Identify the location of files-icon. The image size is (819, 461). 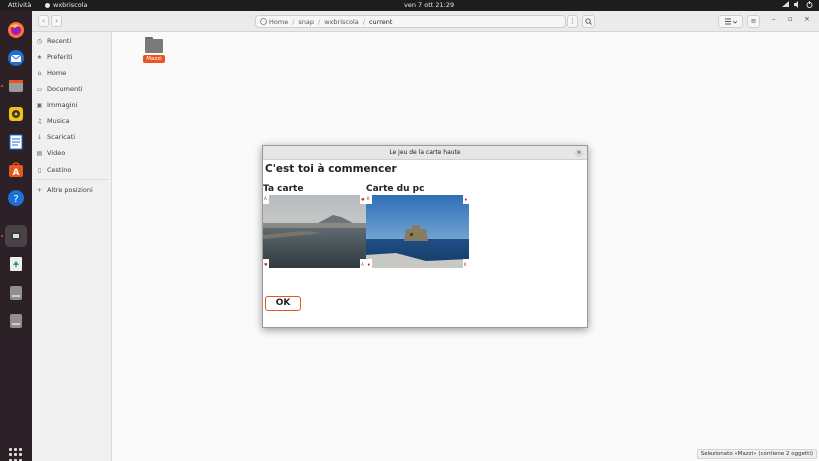
(16, 86).